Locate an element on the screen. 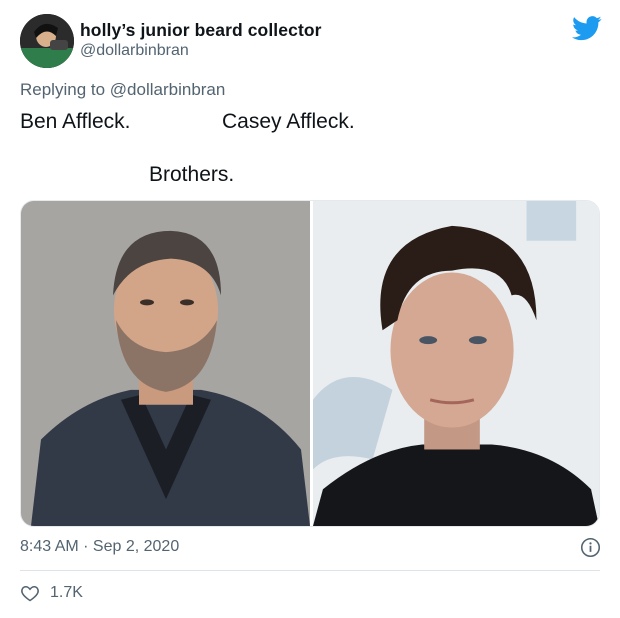  tweet-text-casey: Casey Affleck. is located at coordinates (288, 121).